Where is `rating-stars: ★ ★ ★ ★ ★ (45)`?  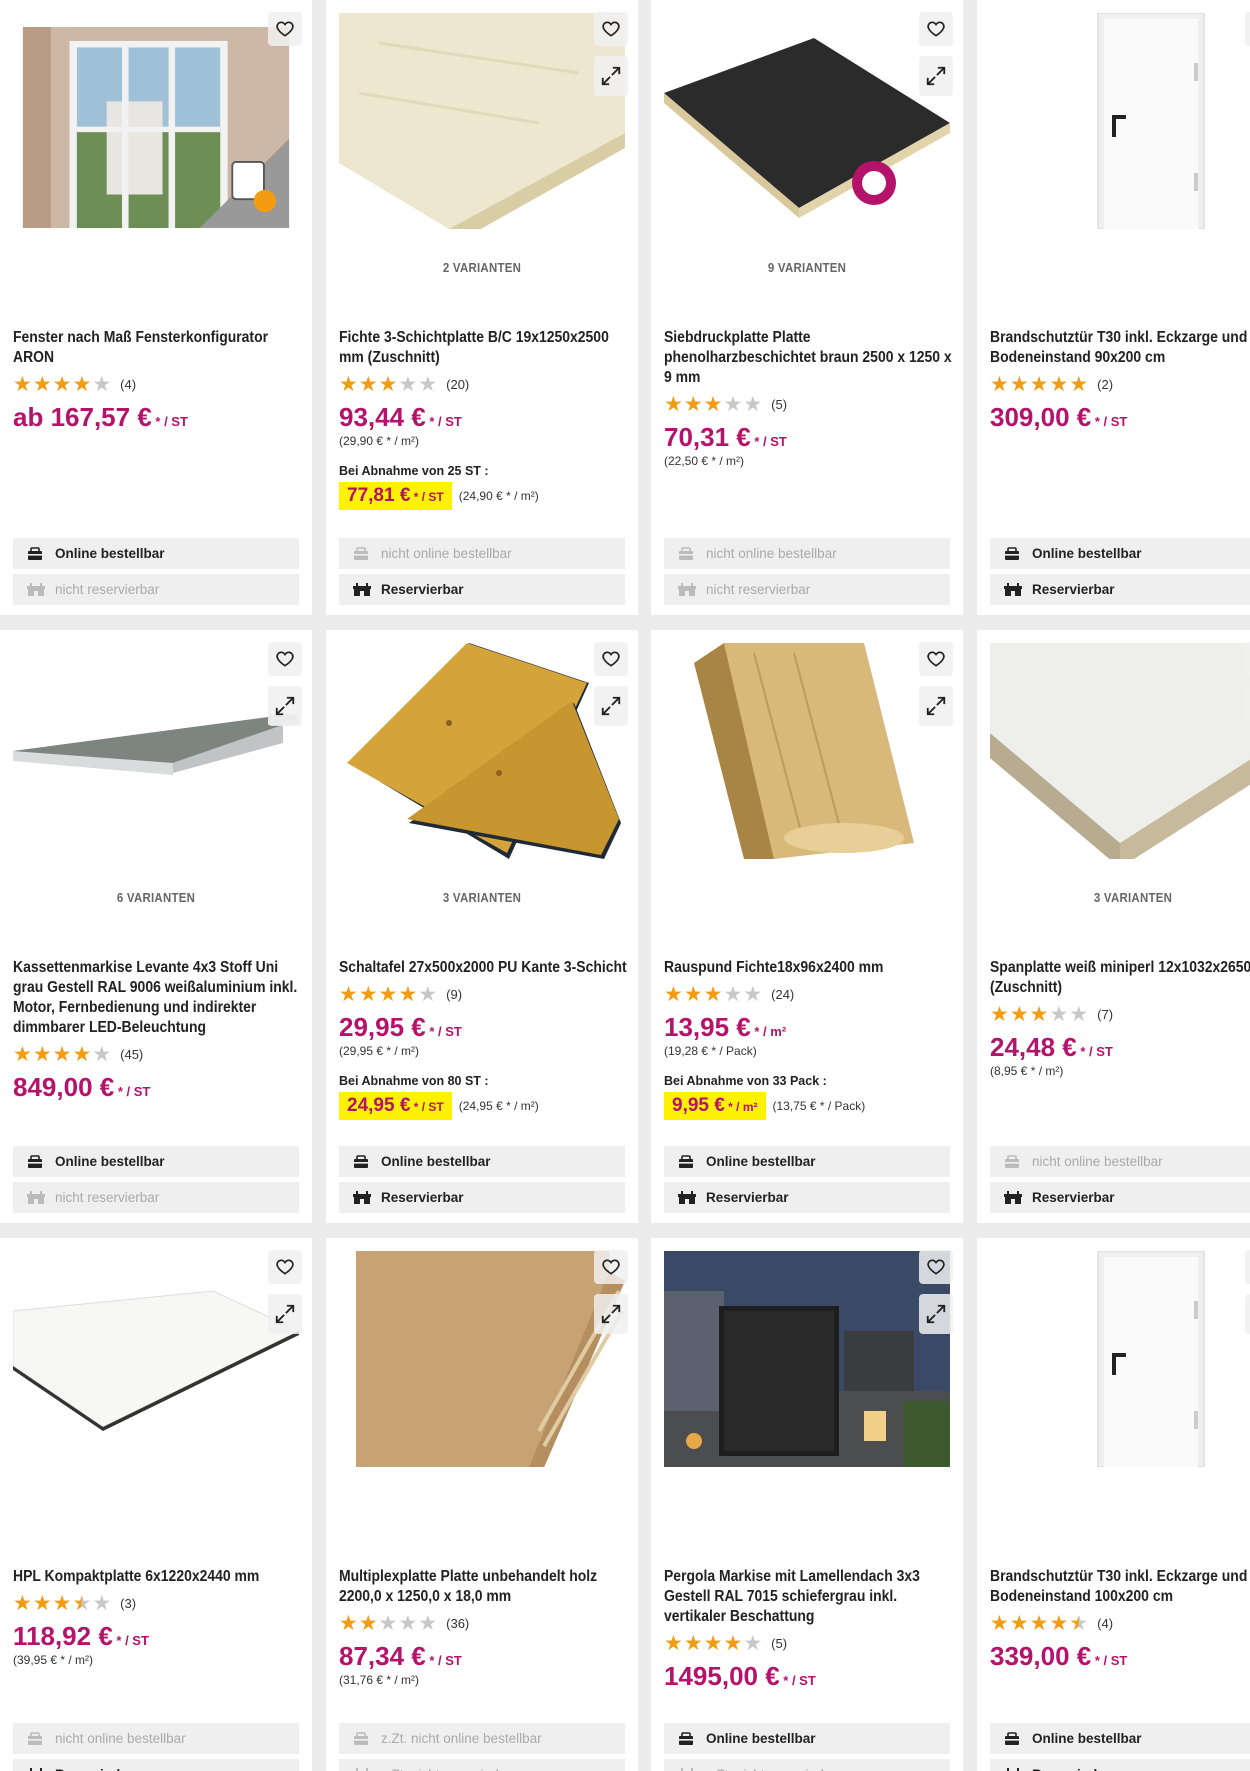 rating-stars: ★ ★ ★ ★ ★ (45) is located at coordinates (78, 1054).